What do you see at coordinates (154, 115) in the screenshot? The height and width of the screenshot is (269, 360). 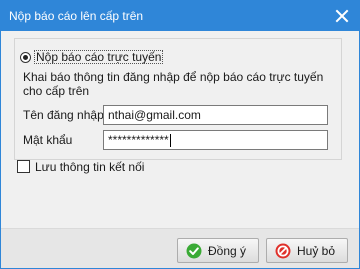 I see `username-value: nthai@gmail.com` at bounding box center [154, 115].